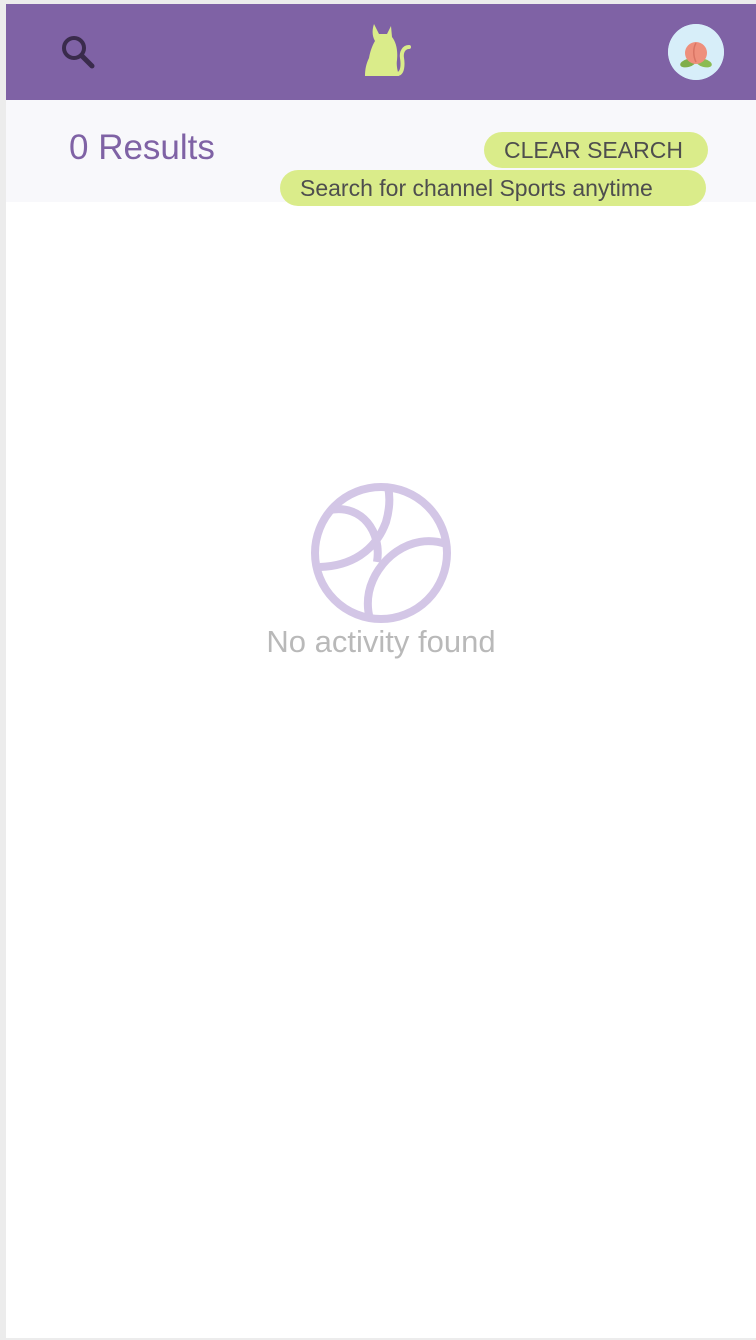 The width and height of the screenshot is (756, 1340). I want to click on basketball-icon, so click(381, 553).